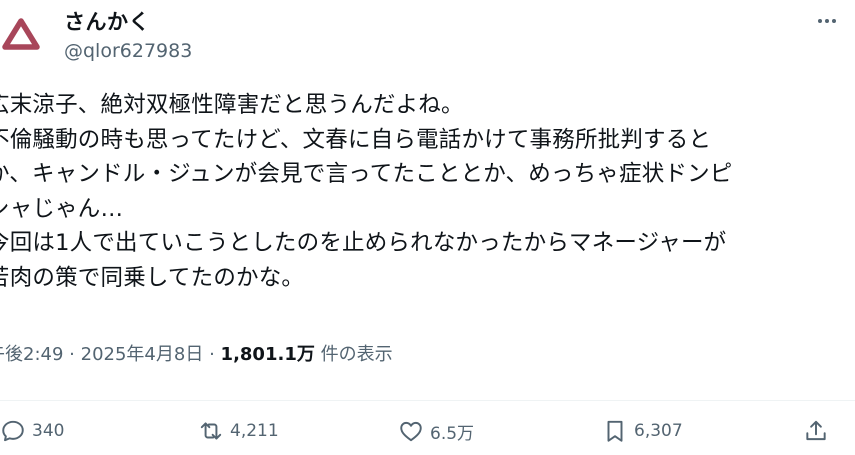 The image size is (855, 455). I want to click on user-handle: @qlor627983, so click(128, 51).